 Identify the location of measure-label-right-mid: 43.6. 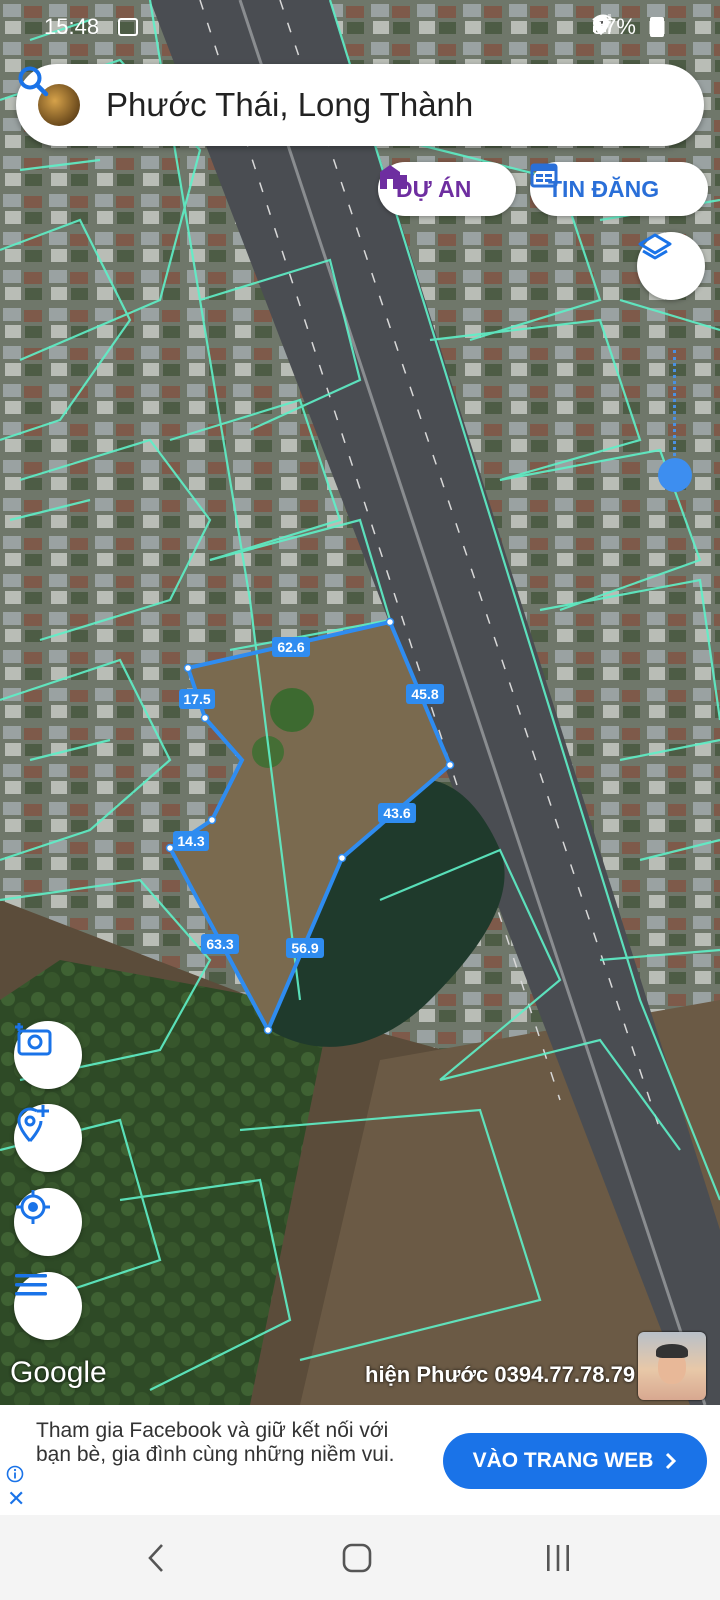
(397, 813).